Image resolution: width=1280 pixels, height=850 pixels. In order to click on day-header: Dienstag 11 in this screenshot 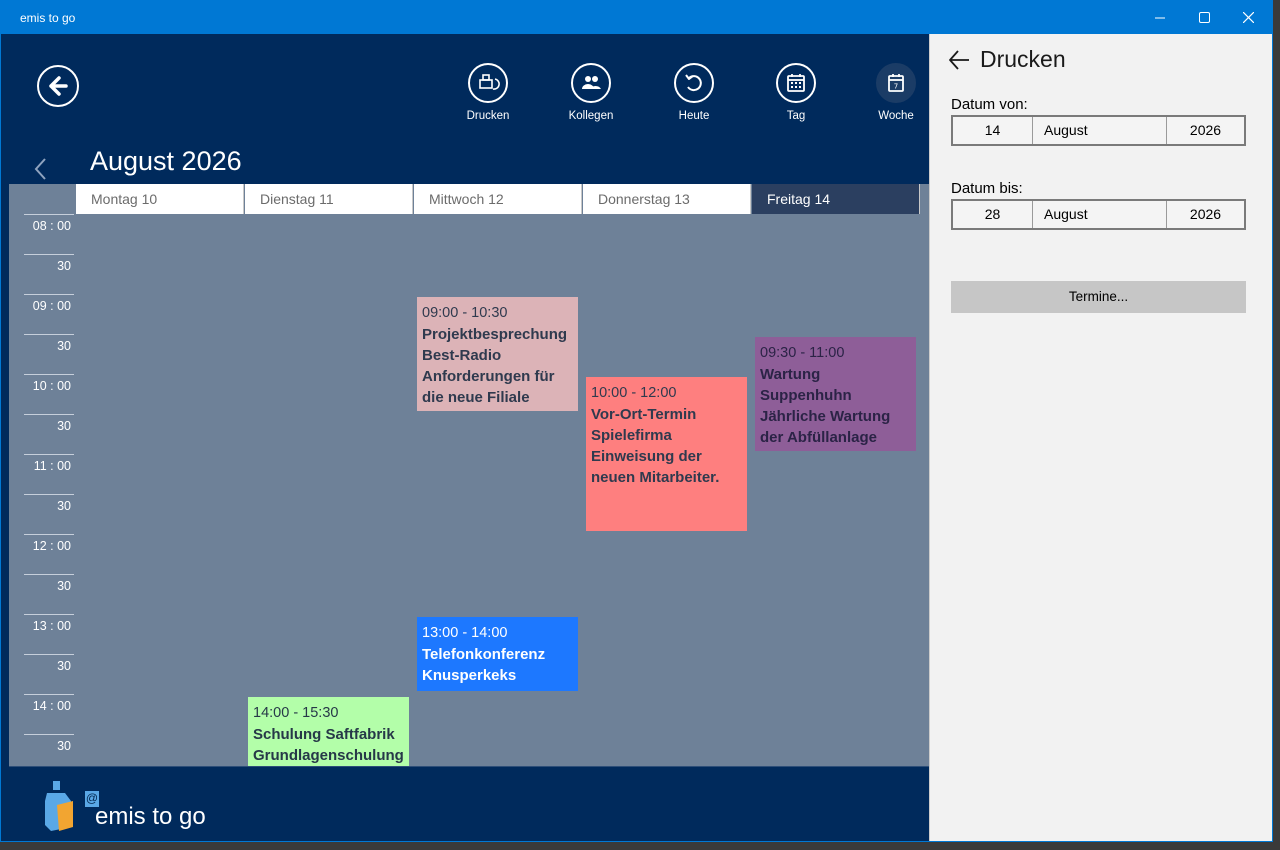, I will do `click(329, 199)`.